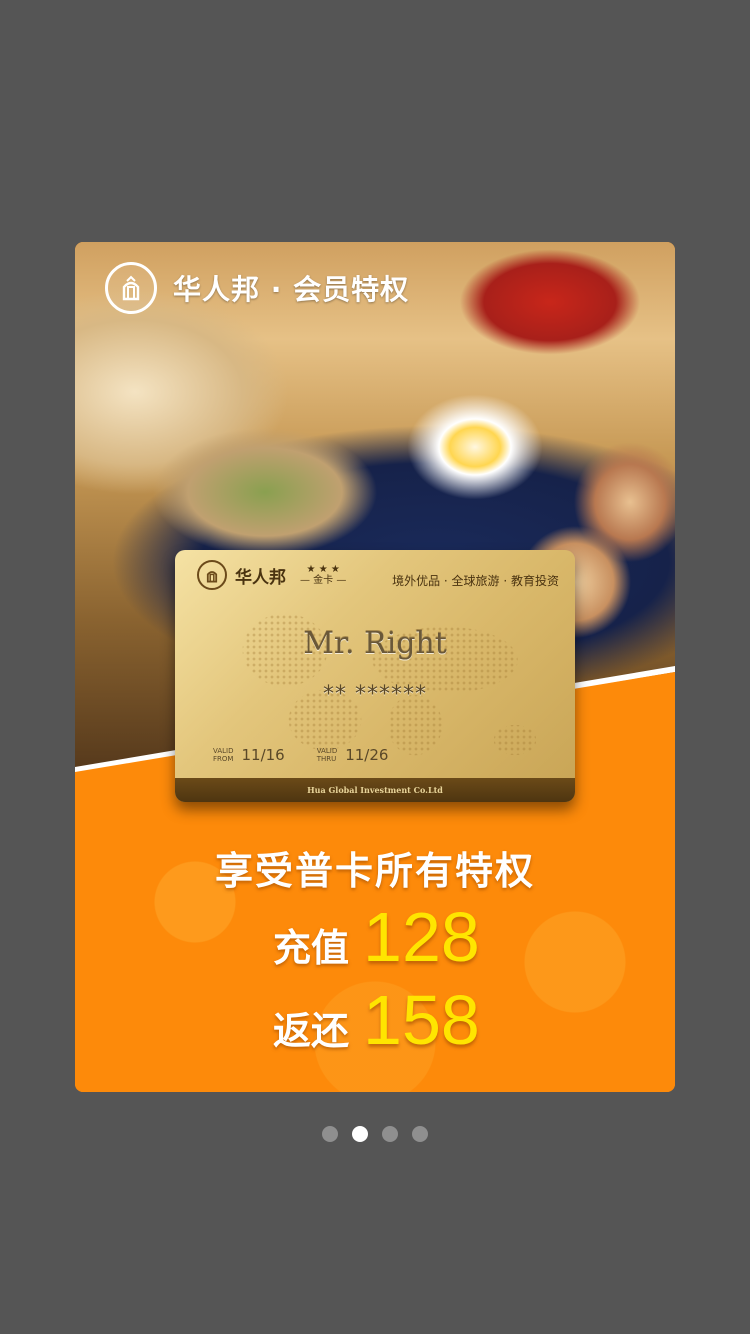  I want to click on grade-label: — 金卡 —, so click(323, 580).